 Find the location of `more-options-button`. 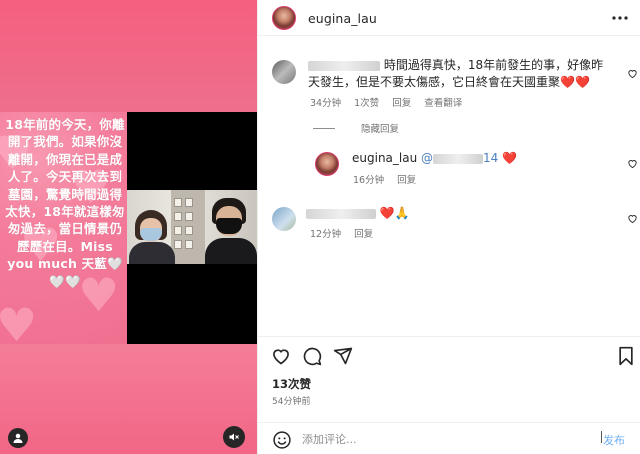

more-options-button is located at coordinates (620, 18).